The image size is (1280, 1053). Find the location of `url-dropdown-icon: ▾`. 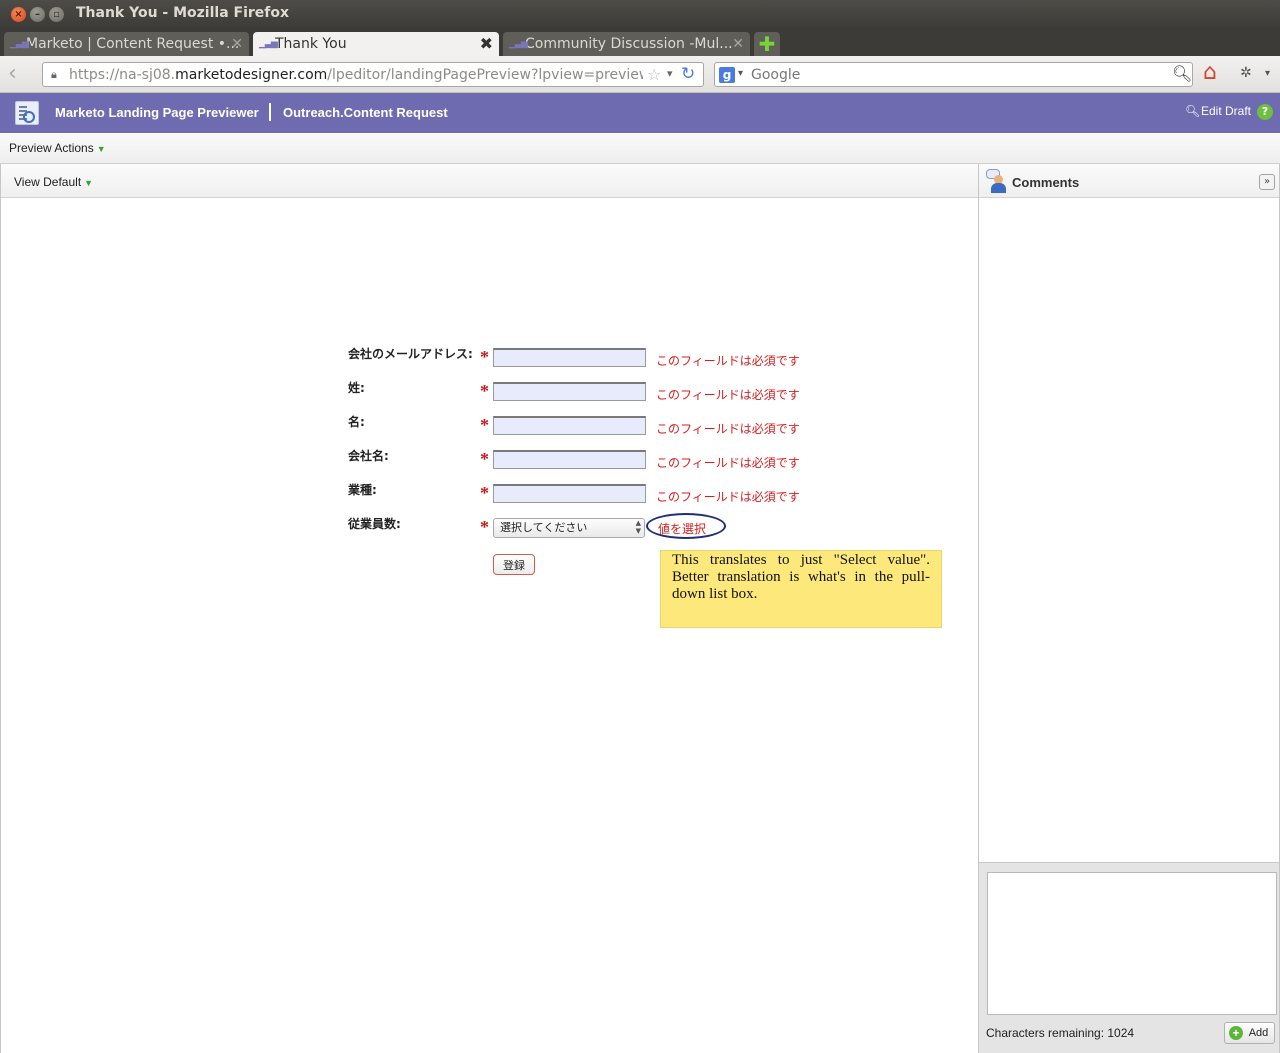

url-dropdown-icon: ▾ is located at coordinates (670, 73).